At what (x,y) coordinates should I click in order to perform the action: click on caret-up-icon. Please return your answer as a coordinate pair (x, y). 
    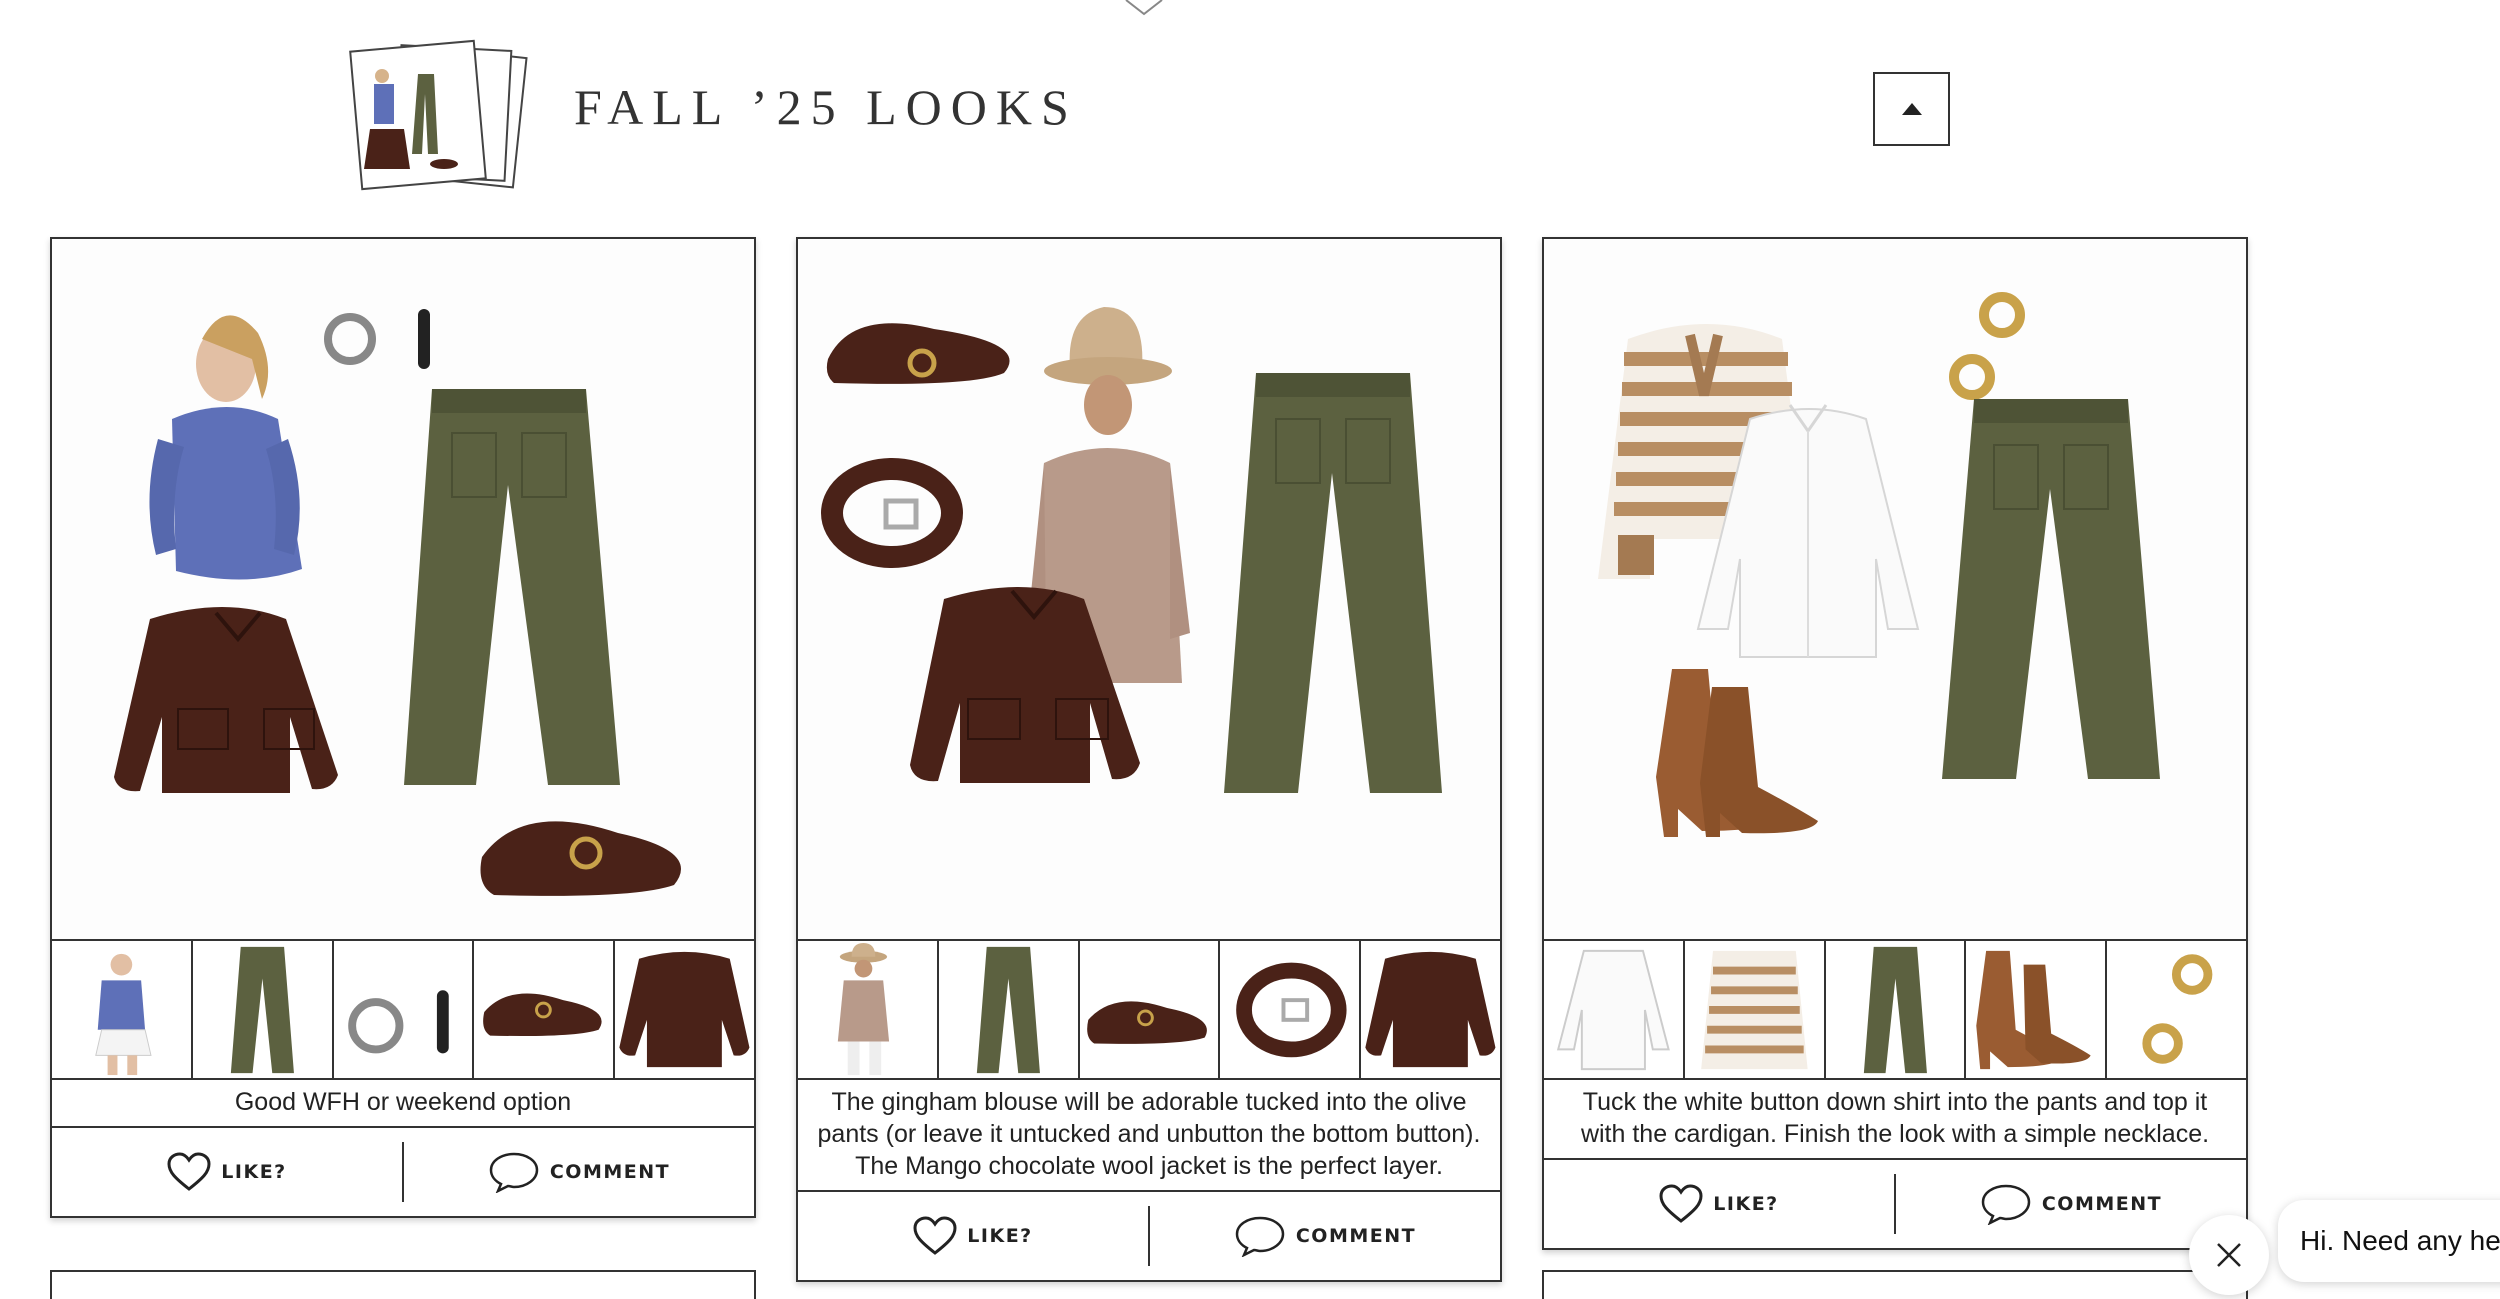
    Looking at the image, I should click on (1911, 109).